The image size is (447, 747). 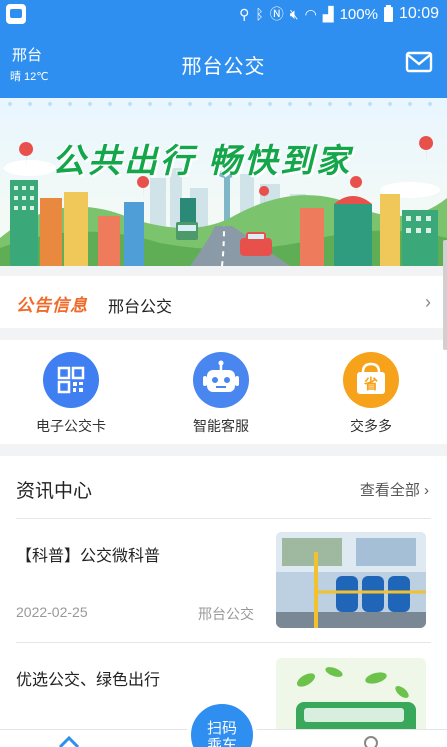 What do you see at coordinates (69, 741) in the screenshot?
I see `home-icon` at bounding box center [69, 741].